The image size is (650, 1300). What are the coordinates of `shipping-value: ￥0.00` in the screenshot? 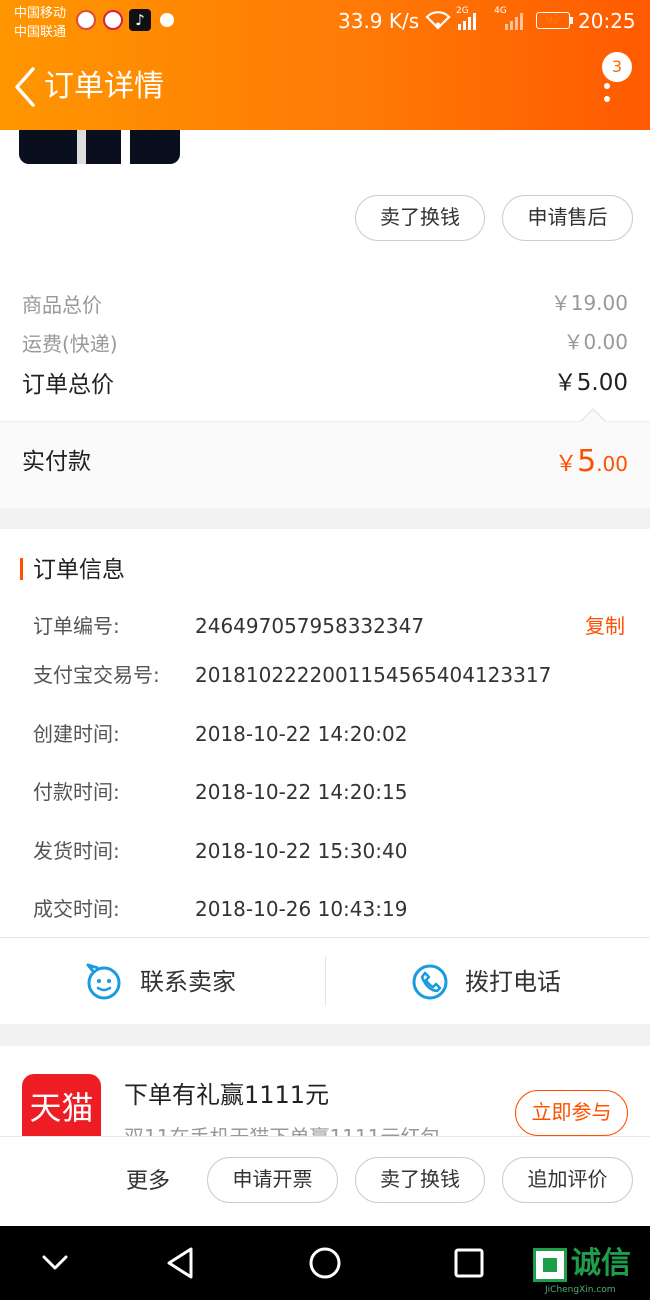 It's located at (595, 342).